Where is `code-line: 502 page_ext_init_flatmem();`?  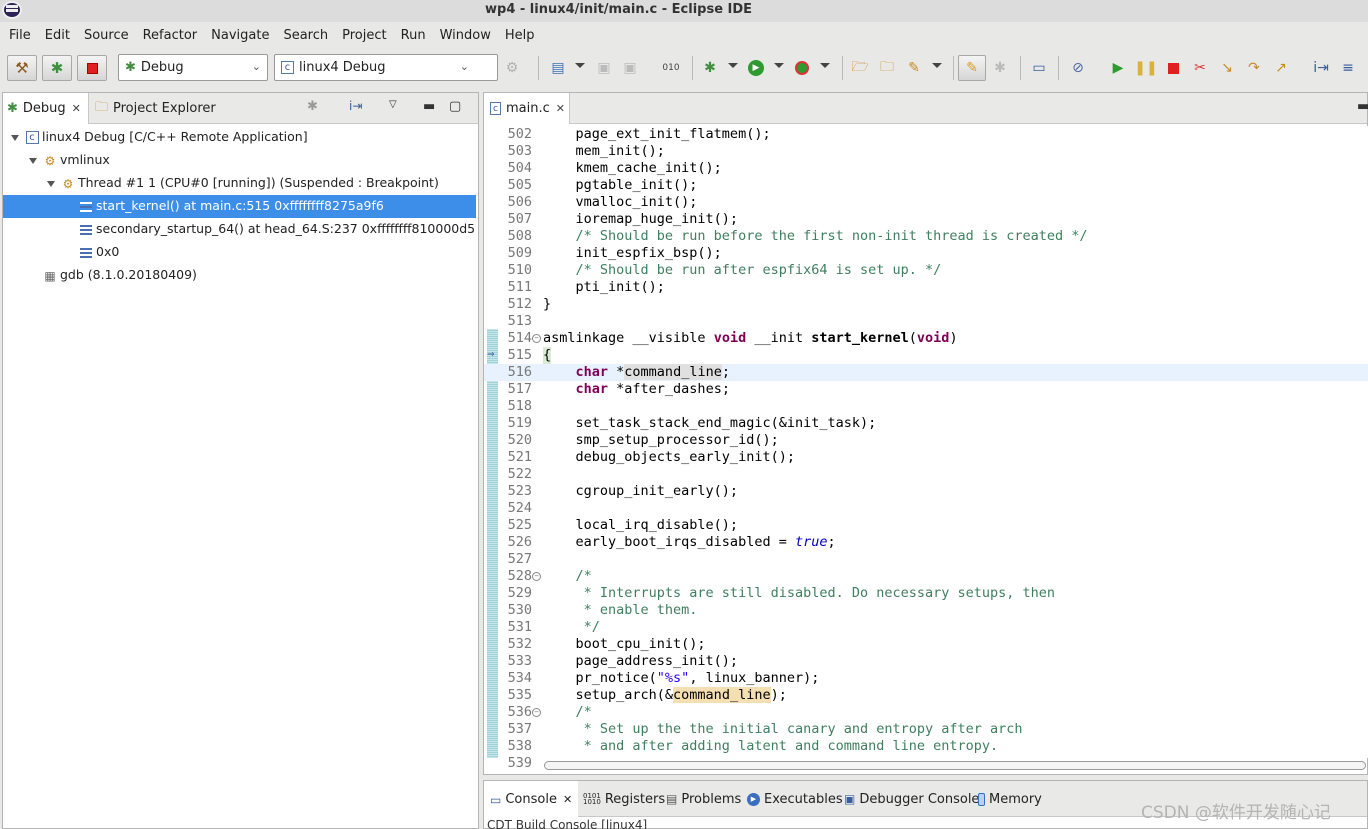
code-line: 502 page_ext_init_flatmem(); is located at coordinates (639, 134).